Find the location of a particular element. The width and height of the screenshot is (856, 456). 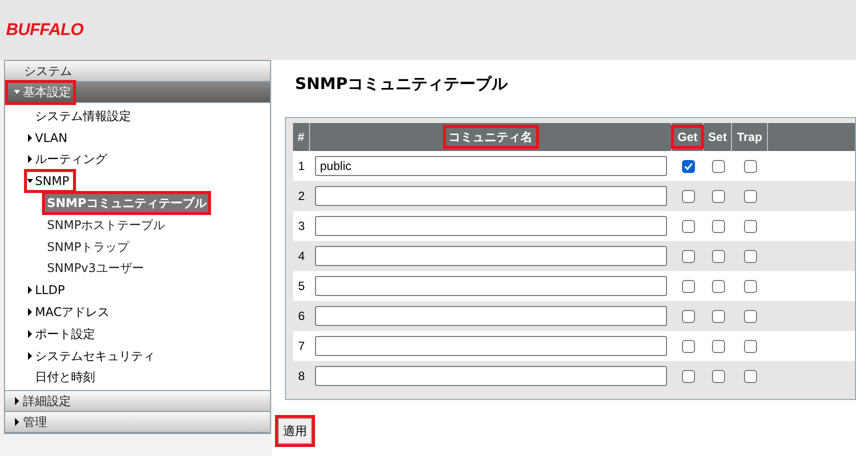

row-number: 3 is located at coordinates (301, 226).